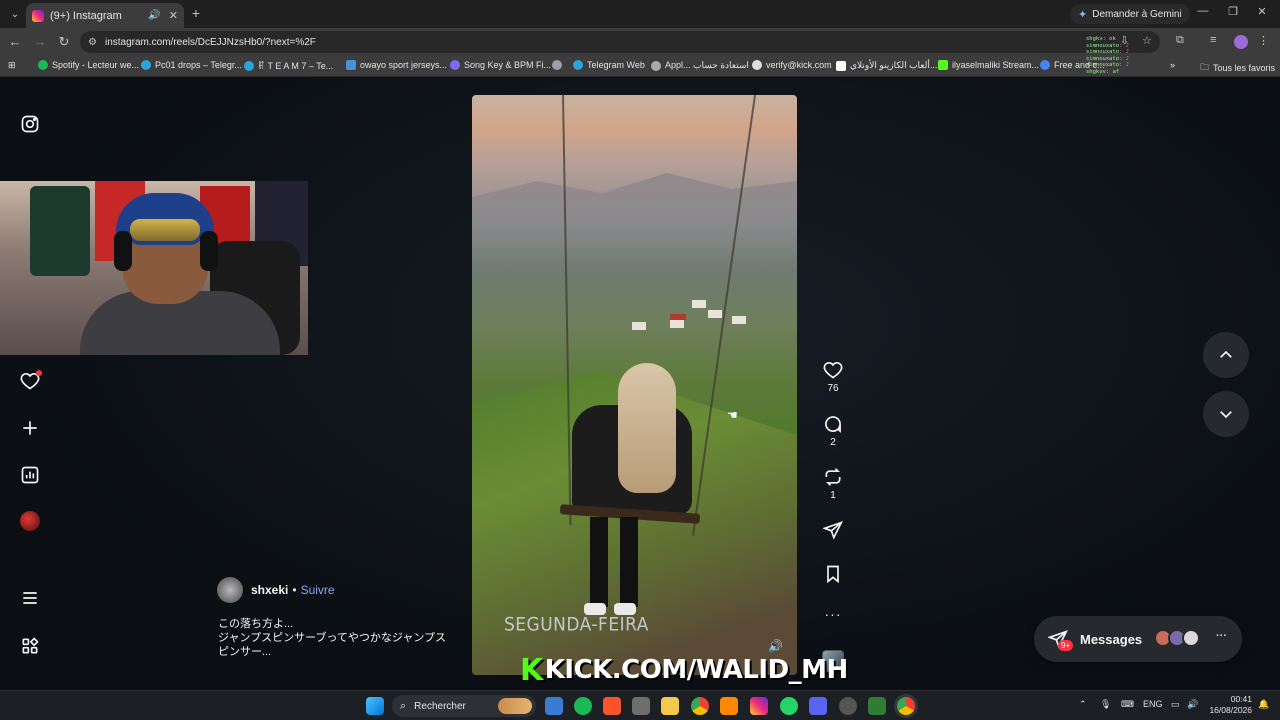  I want to click on file-explorer-icon, so click(670, 706).